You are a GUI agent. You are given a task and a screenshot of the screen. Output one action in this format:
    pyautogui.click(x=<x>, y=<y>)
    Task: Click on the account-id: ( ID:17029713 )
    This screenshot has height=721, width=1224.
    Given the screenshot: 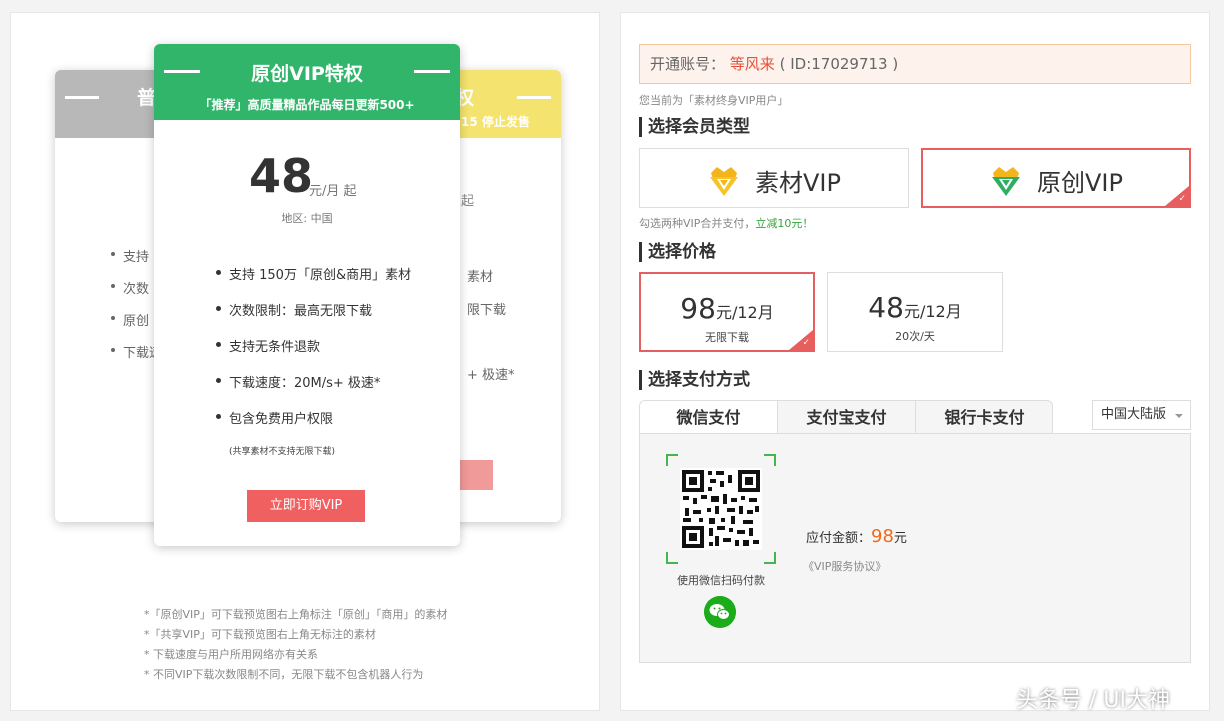 What is the action you would take?
    pyautogui.click(x=839, y=64)
    